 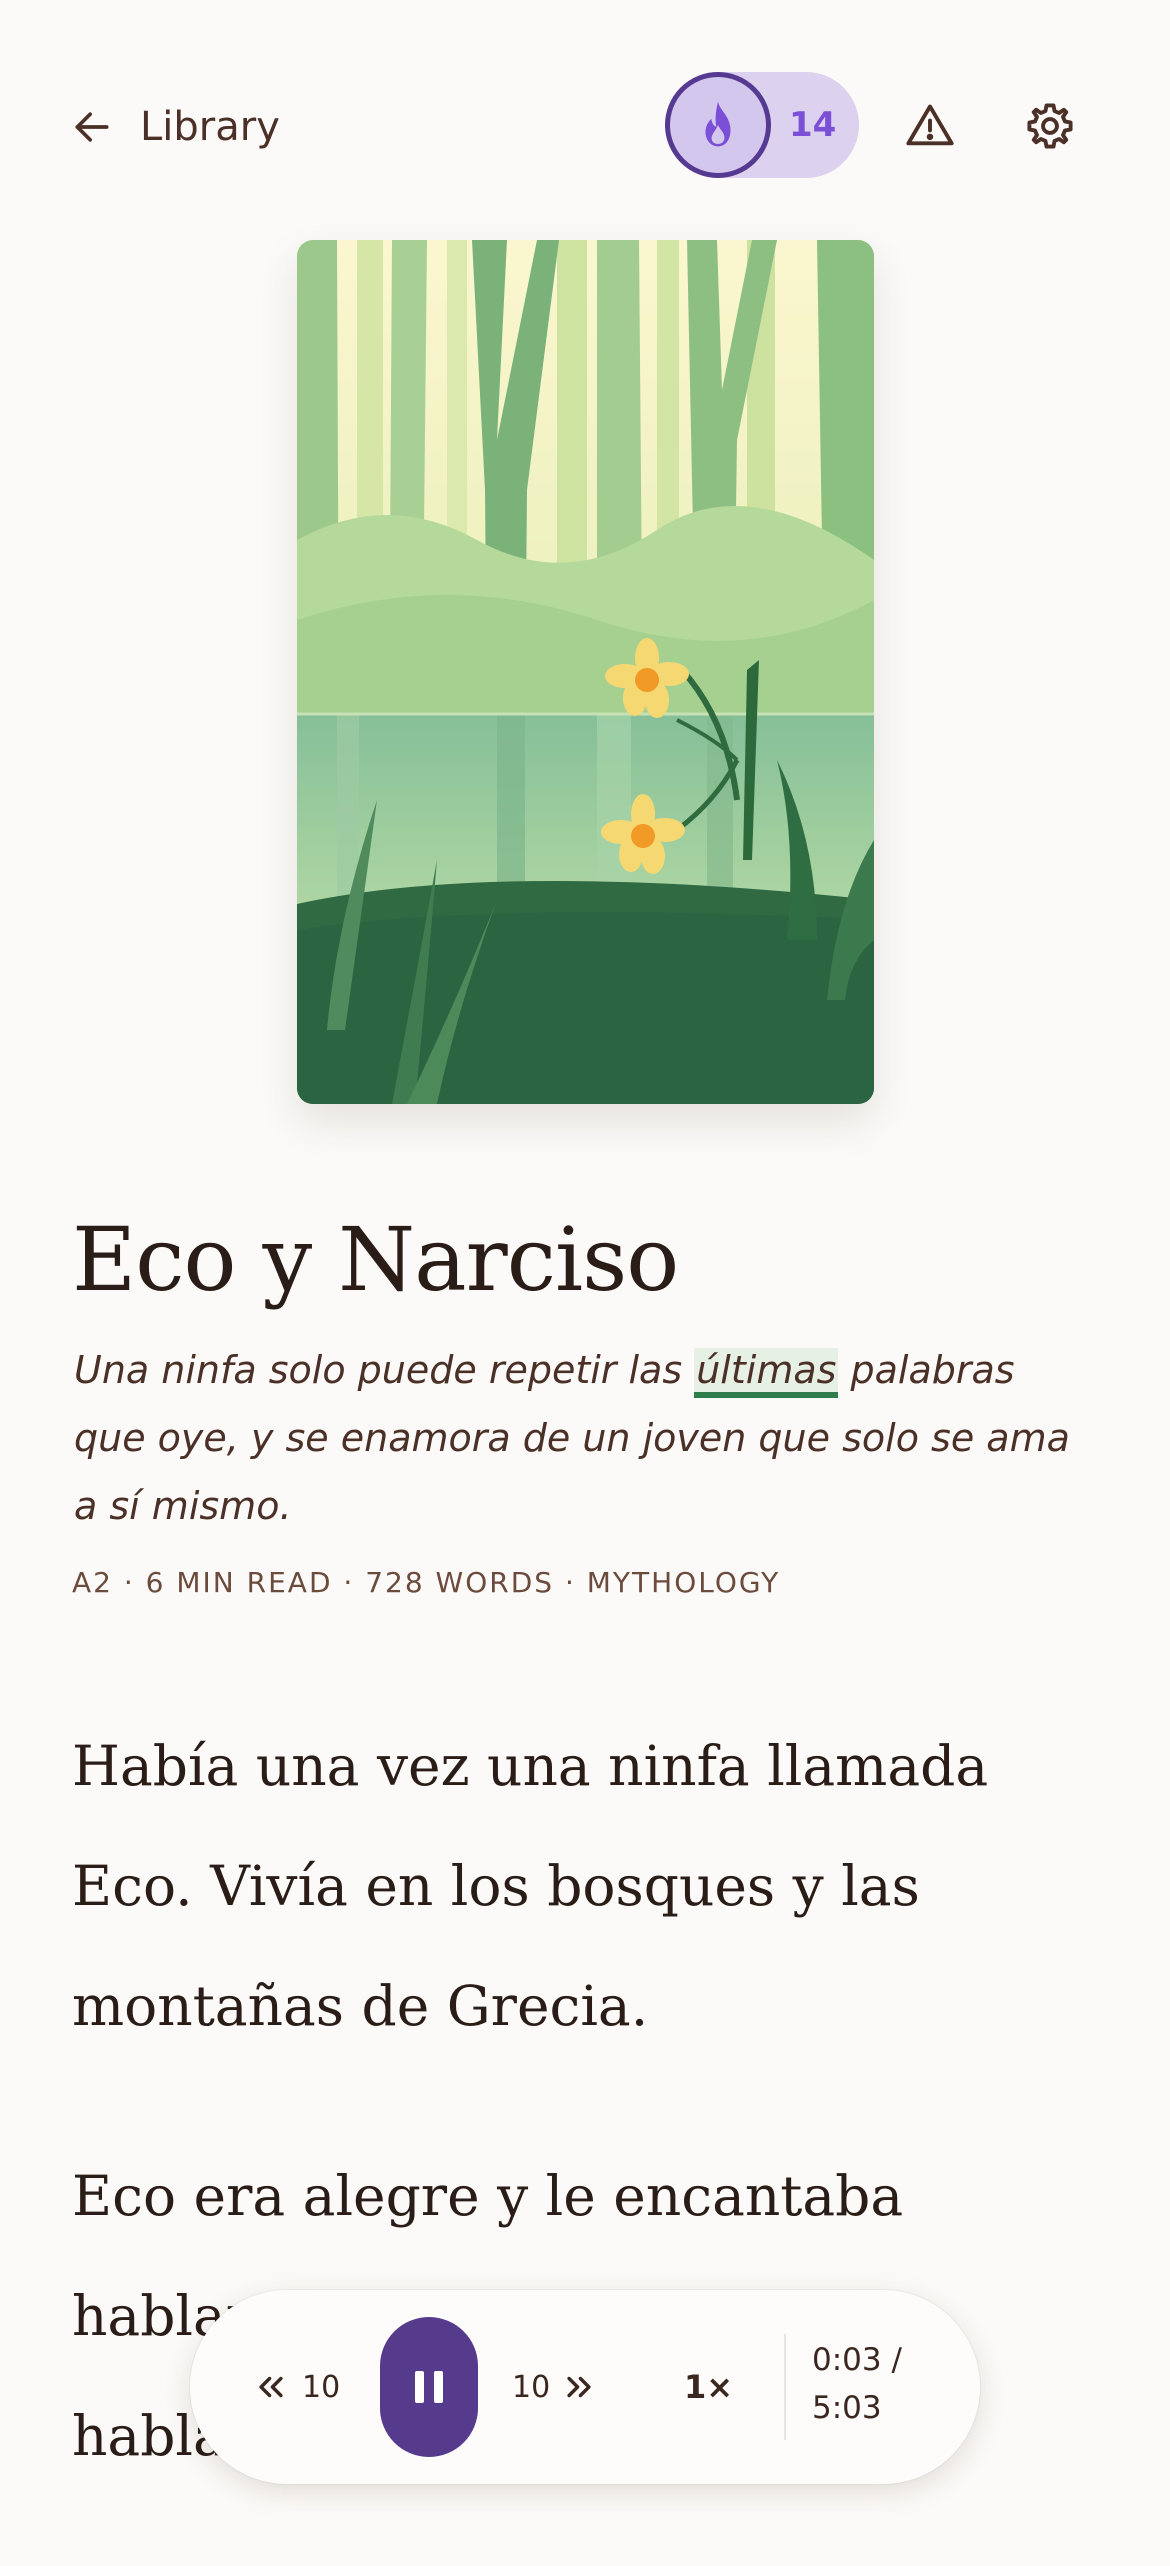 I want to click on double-chevron-right-icon, so click(x=579, y=2387).